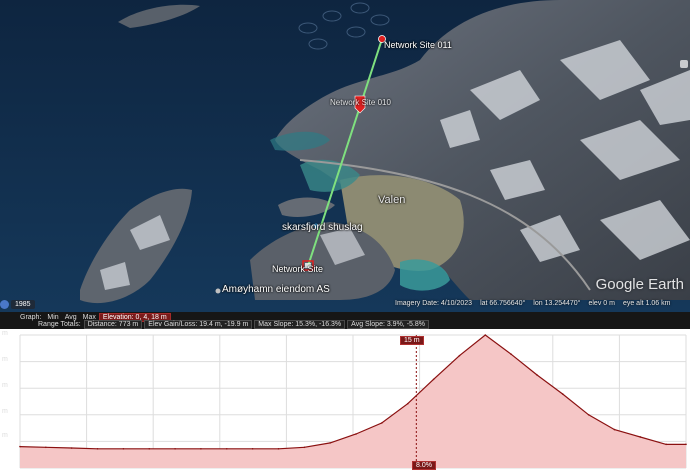 The height and width of the screenshot is (474, 690). I want to click on avg-slope-stat: Avg Slope: 3.9%, -5.8%, so click(388, 324).